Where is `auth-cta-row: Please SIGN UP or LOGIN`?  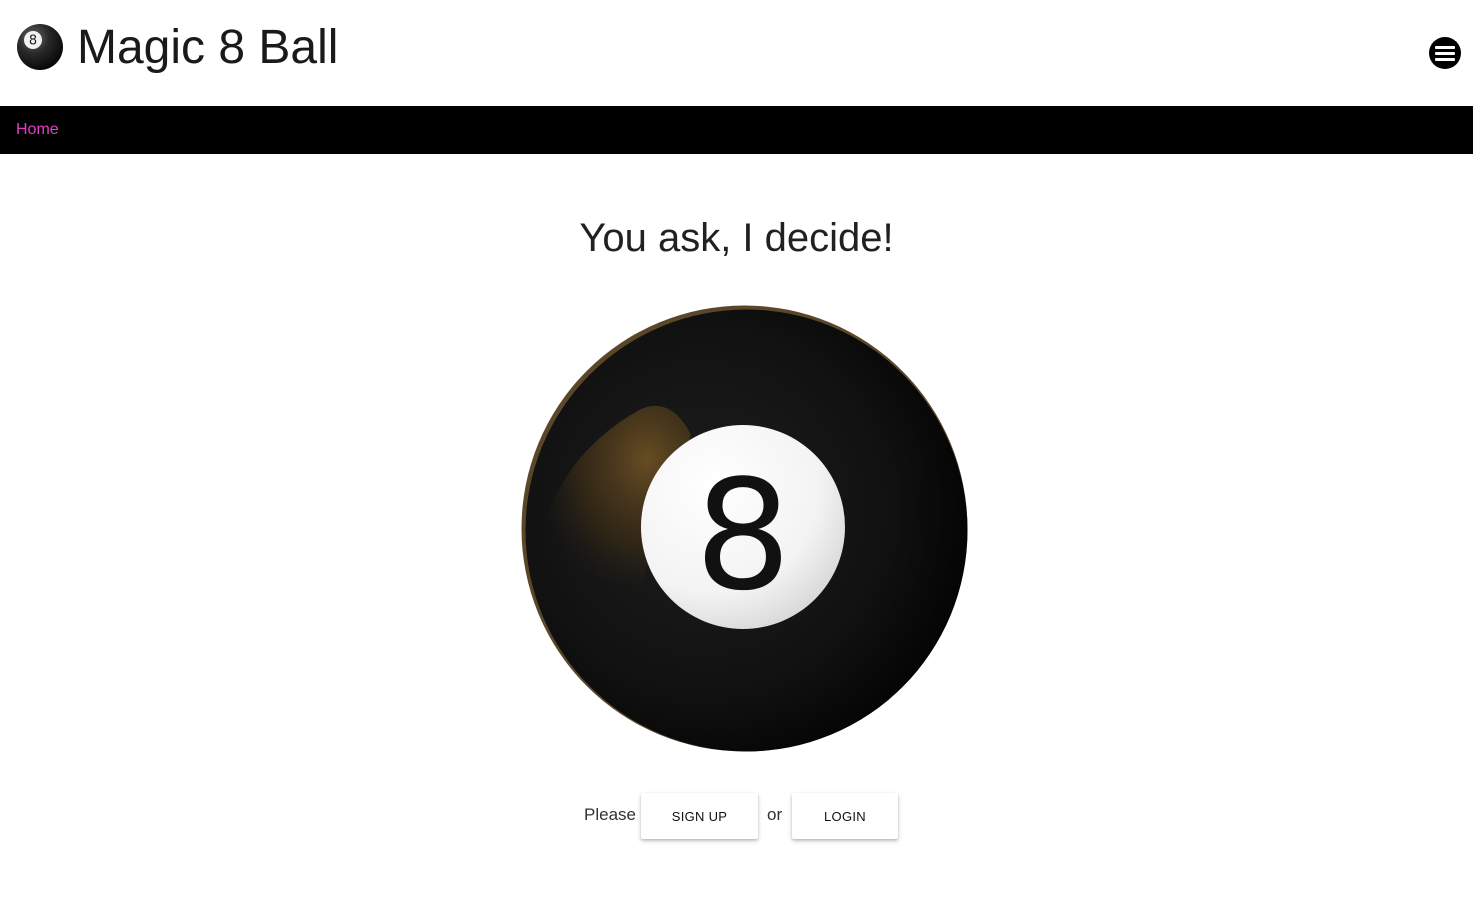 auth-cta-row: Please SIGN UP or LOGIN is located at coordinates (736, 816).